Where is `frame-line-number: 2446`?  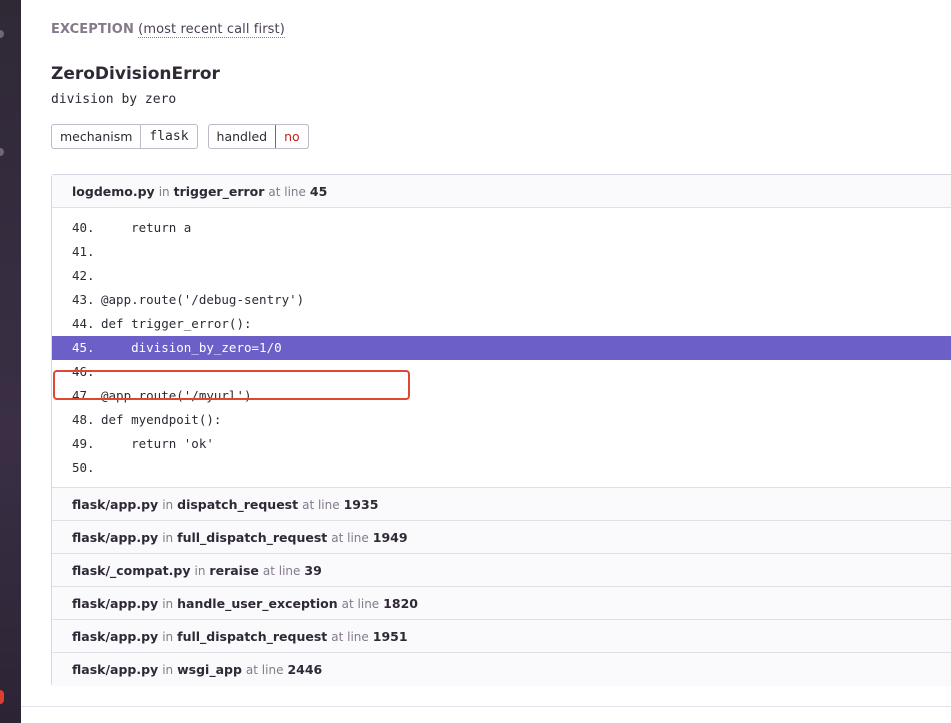
frame-line-number: 2446 is located at coordinates (305, 669).